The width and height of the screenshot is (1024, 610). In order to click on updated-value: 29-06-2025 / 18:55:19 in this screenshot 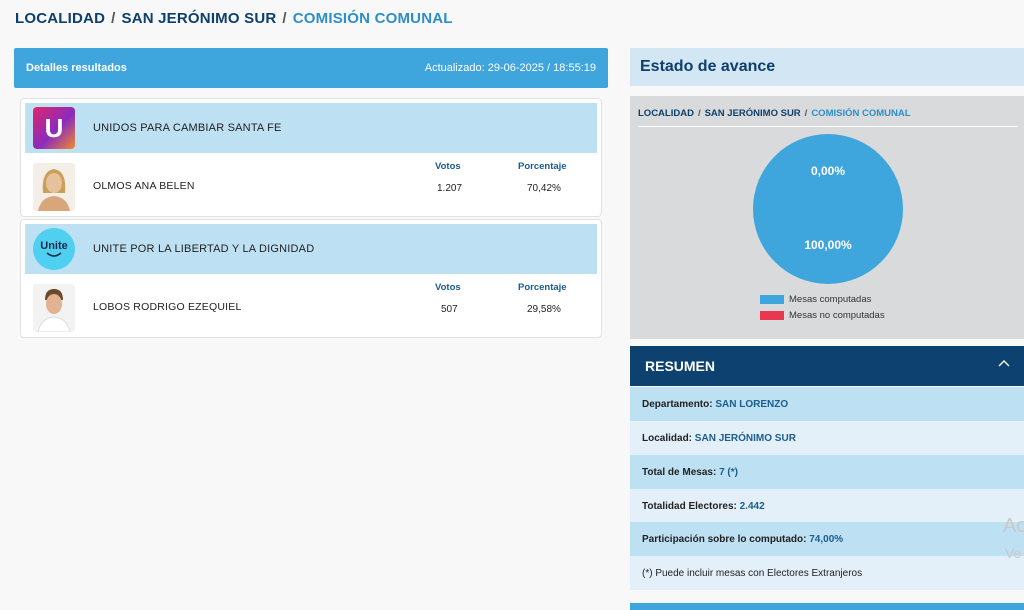, I will do `click(541, 68)`.